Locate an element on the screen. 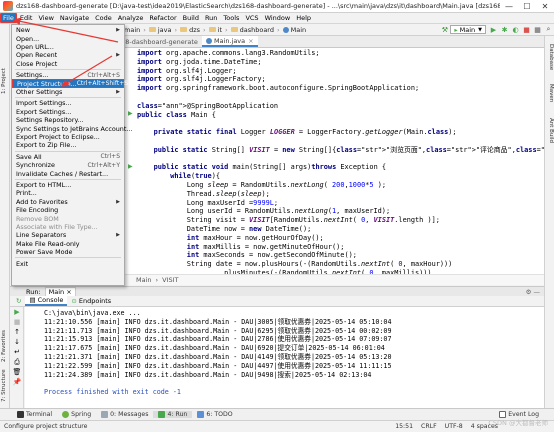  menu-item-file-encoding: File Encoding is located at coordinates (68, 210).